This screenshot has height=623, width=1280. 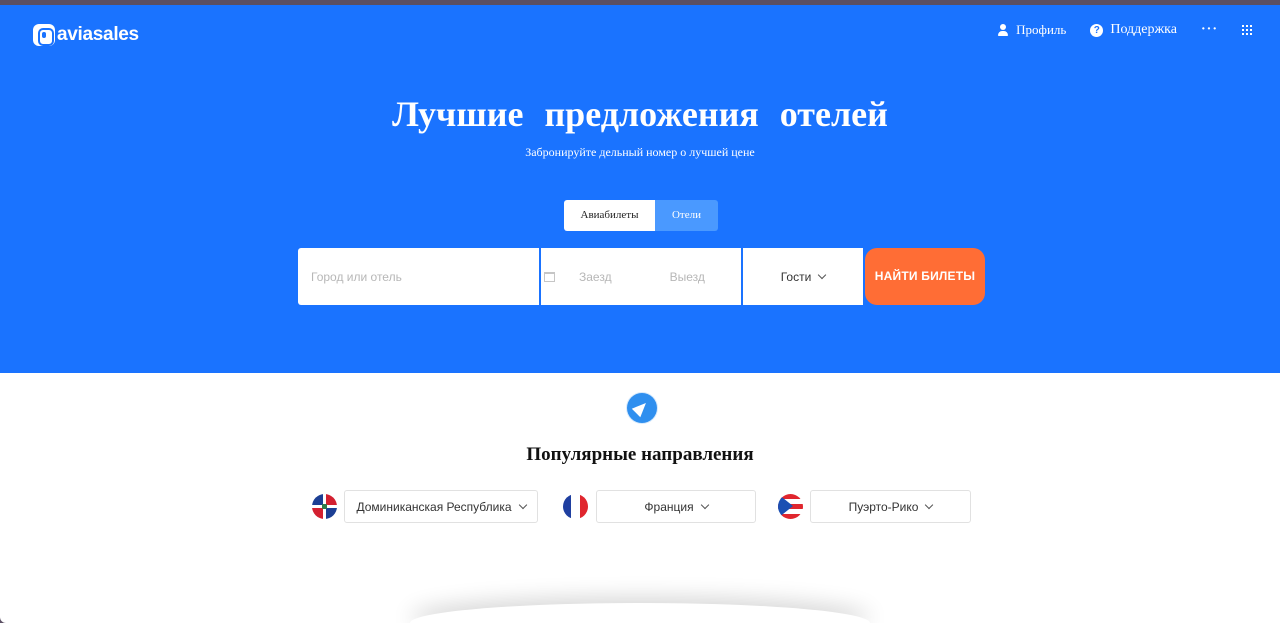 I want to click on profile-link: Профиль, so click(x=1031, y=30).